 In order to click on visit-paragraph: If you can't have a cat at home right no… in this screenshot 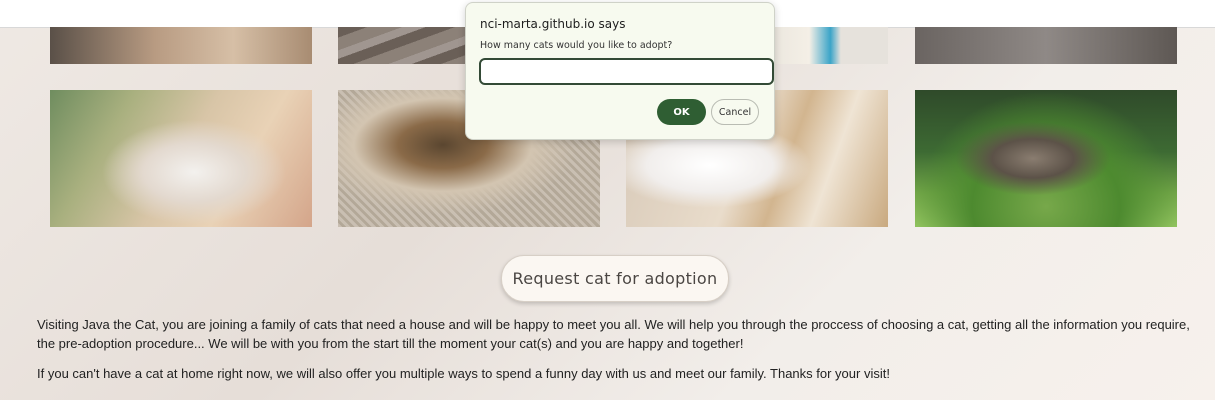, I will do `click(463, 373)`.